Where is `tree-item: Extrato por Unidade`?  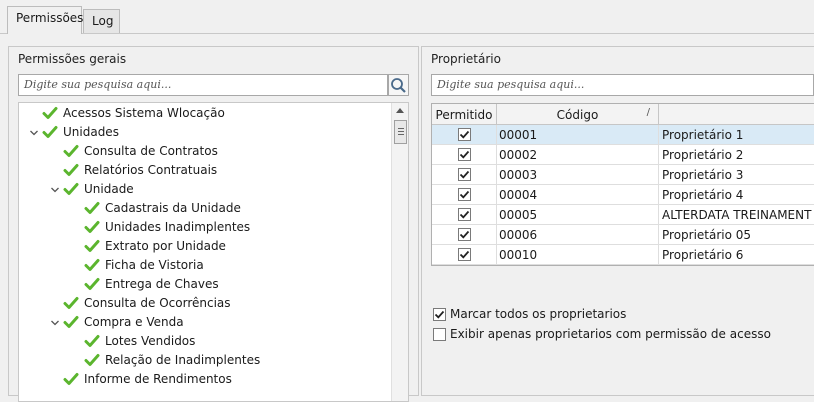
tree-item: Extrato por Unidade is located at coordinates (204, 246).